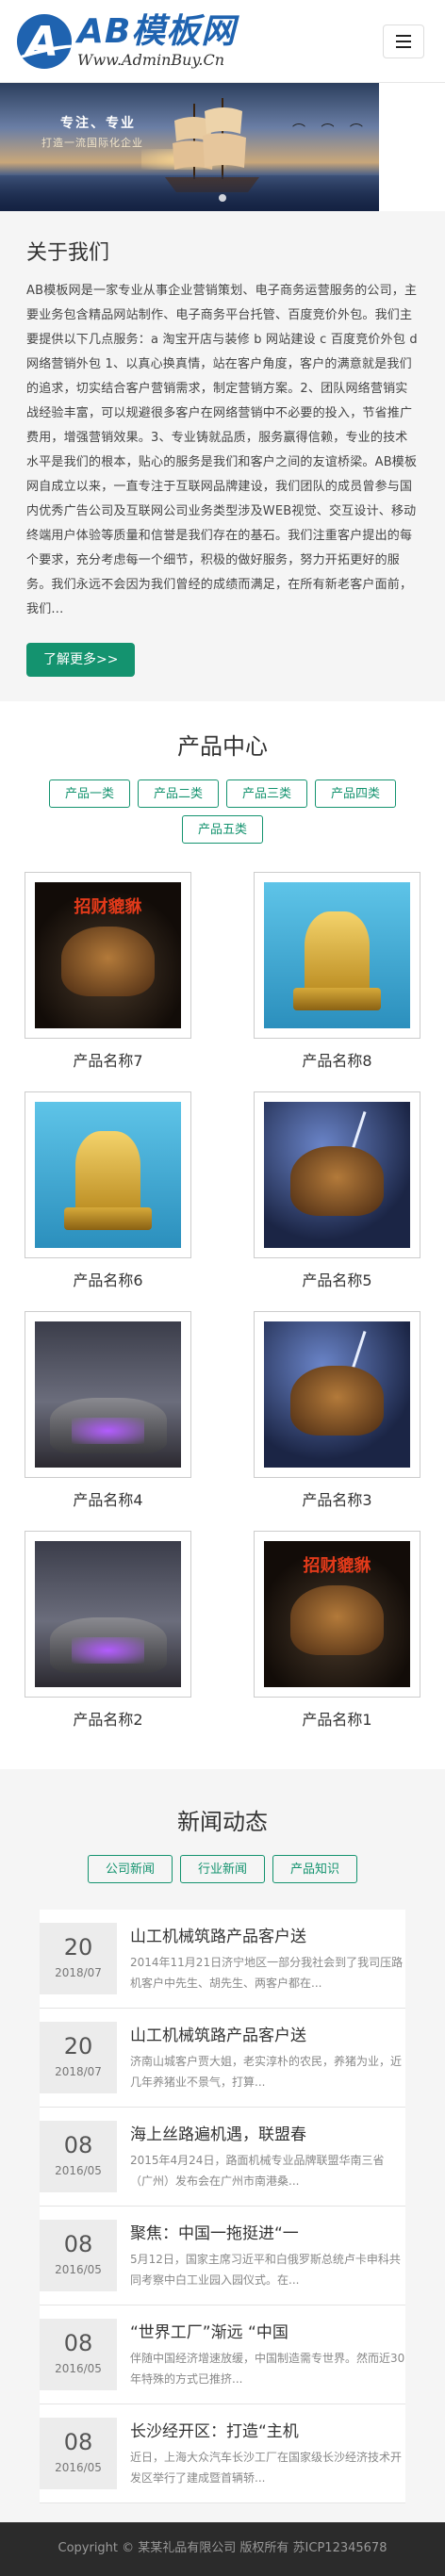  What do you see at coordinates (404, 35) in the screenshot?
I see `hamburger-icon` at bounding box center [404, 35].